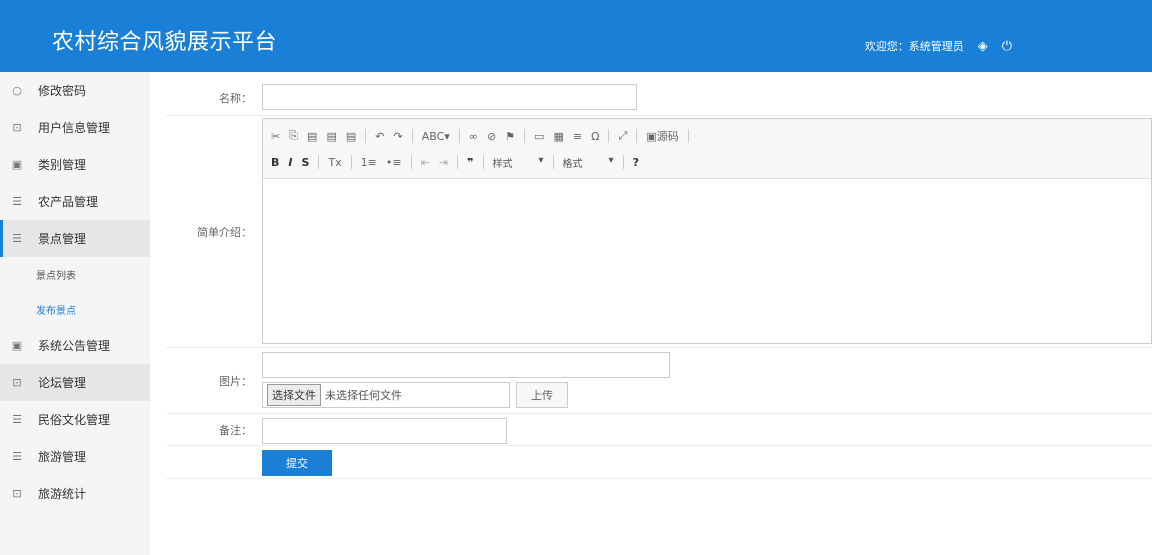 The image size is (1152, 555). What do you see at coordinates (235, 381) in the screenshot?
I see `image-label: 图片：` at bounding box center [235, 381].